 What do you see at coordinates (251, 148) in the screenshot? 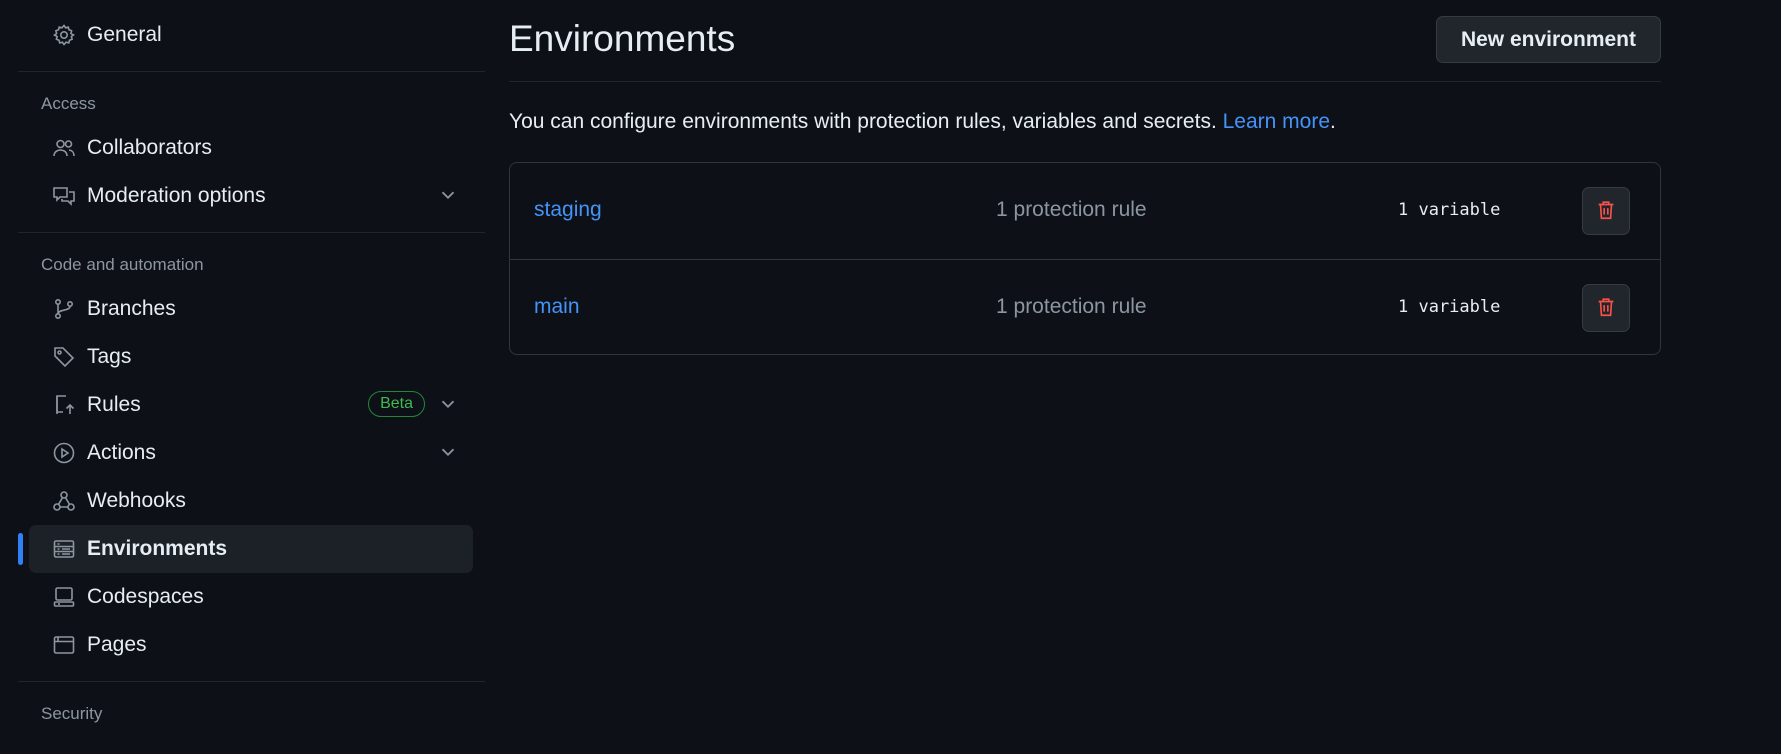
I see `sidebar-item-collaborators: Collaborators` at bounding box center [251, 148].